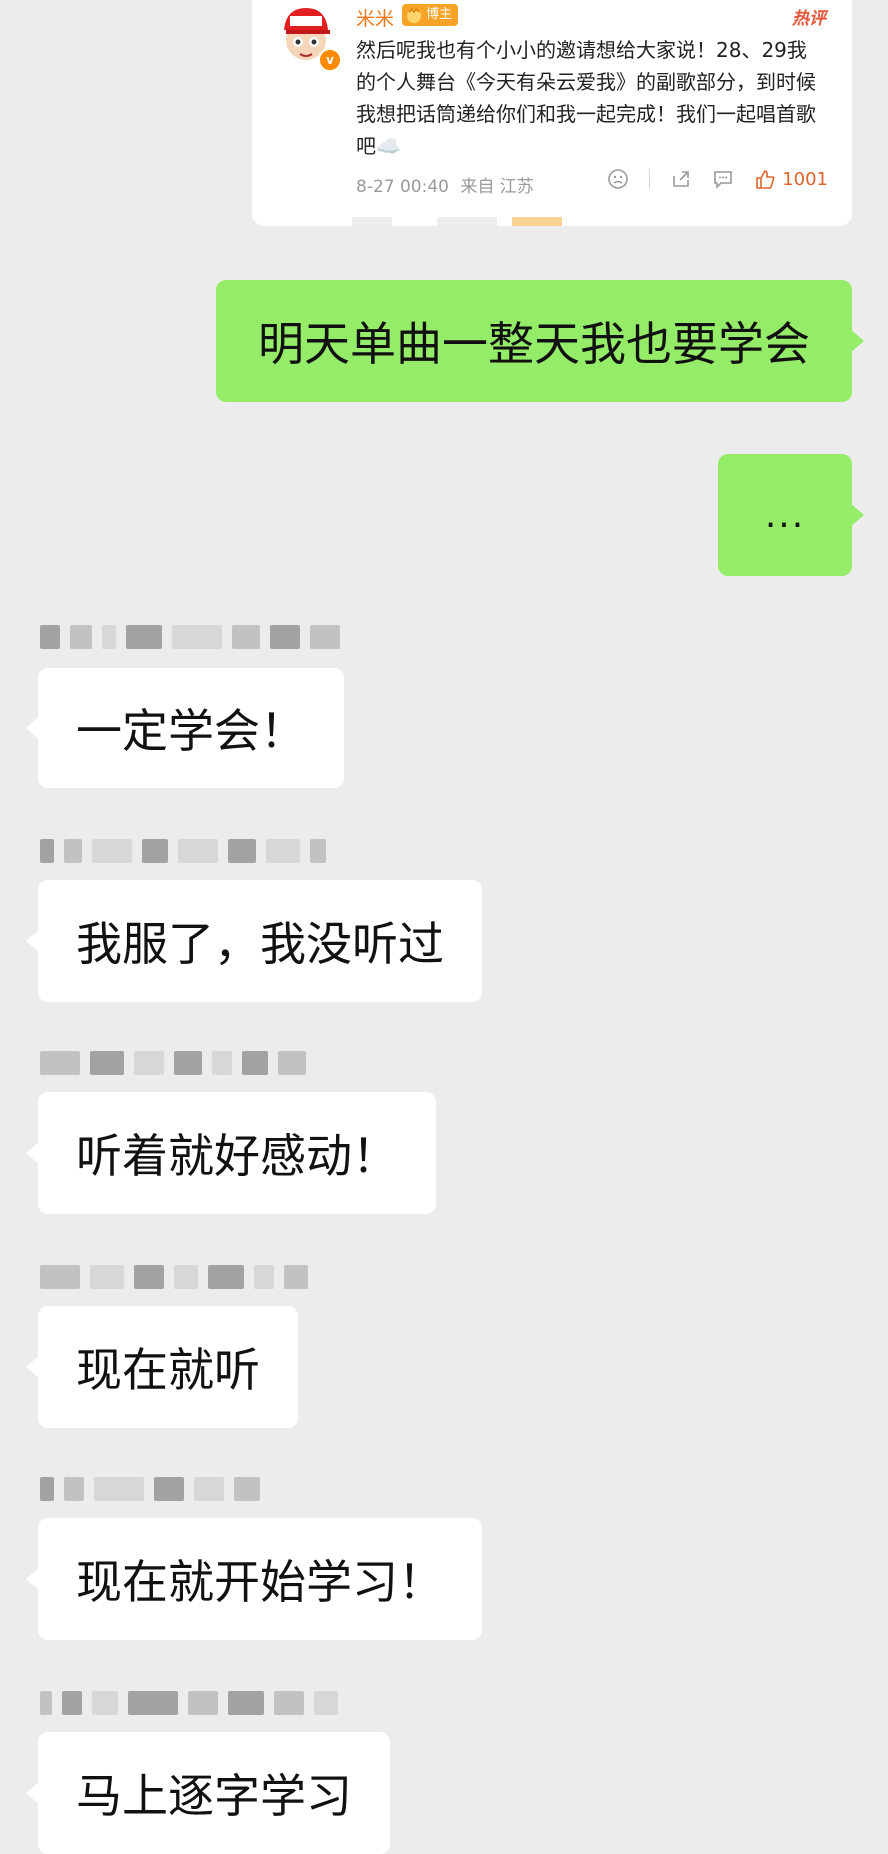  I want to click on share-icon, so click(681, 179).